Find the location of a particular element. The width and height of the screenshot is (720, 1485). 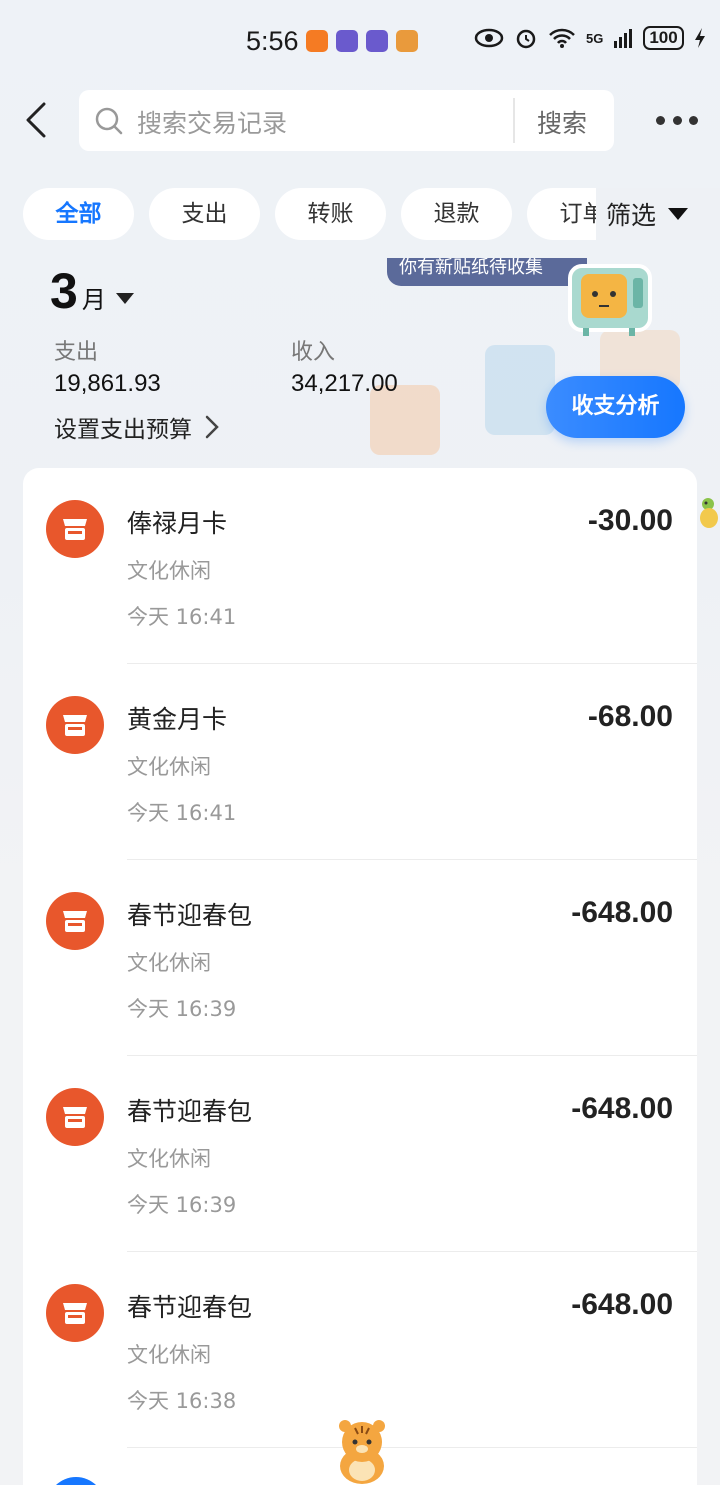

budget-label: 设置支出预算 is located at coordinates (123, 430).